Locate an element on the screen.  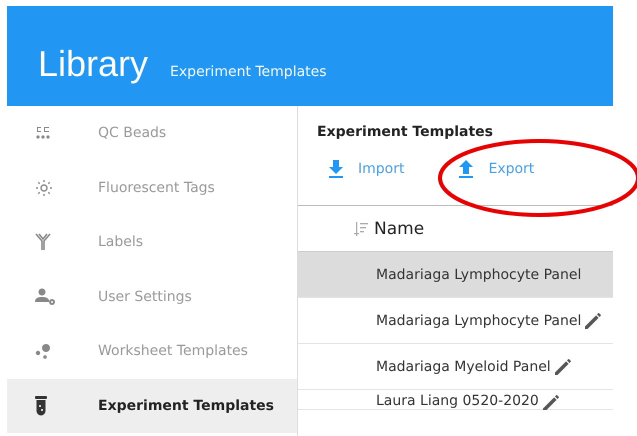
dots-icon is located at coordinates (44, 351).